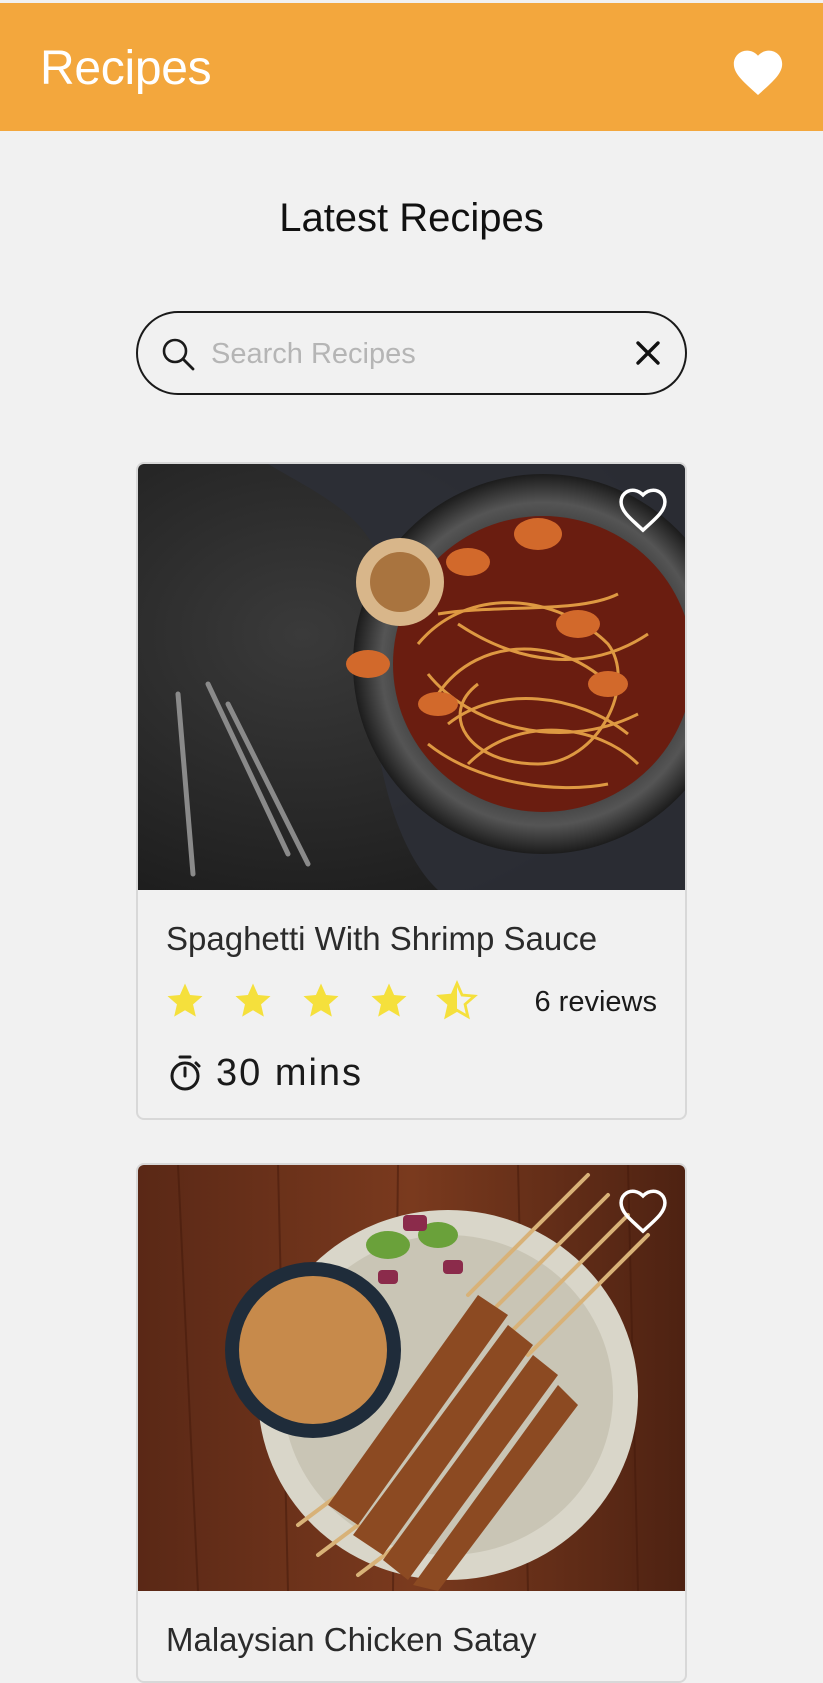  What do you see at coordinates (648, 353) in the screenshot?
I see `close-icon` at bounding box center [648, 353].